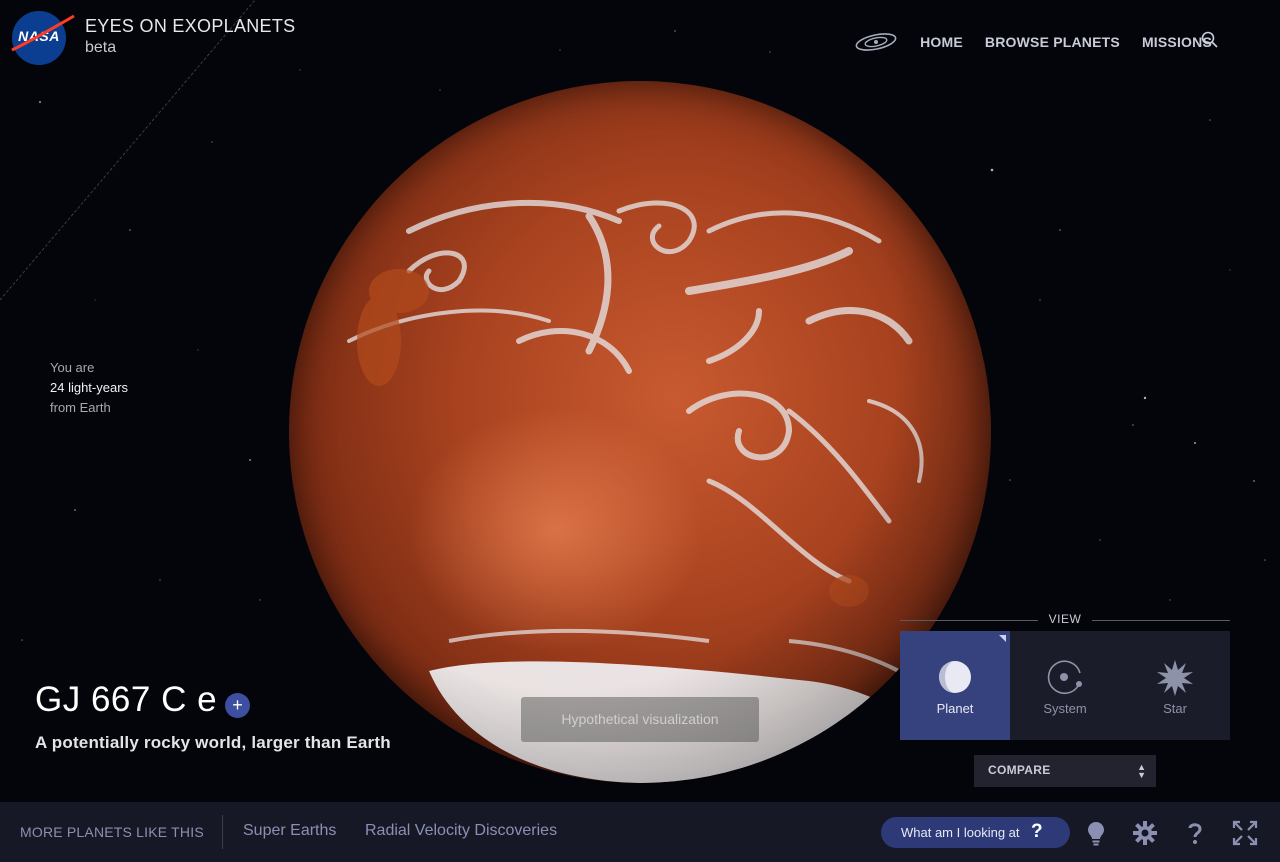 The height and width of the screenshot is (862, 1280). Describe the element at coordinates (289, 831) in the screenshot. I see `category-super-earths: Super Earths` at that location.